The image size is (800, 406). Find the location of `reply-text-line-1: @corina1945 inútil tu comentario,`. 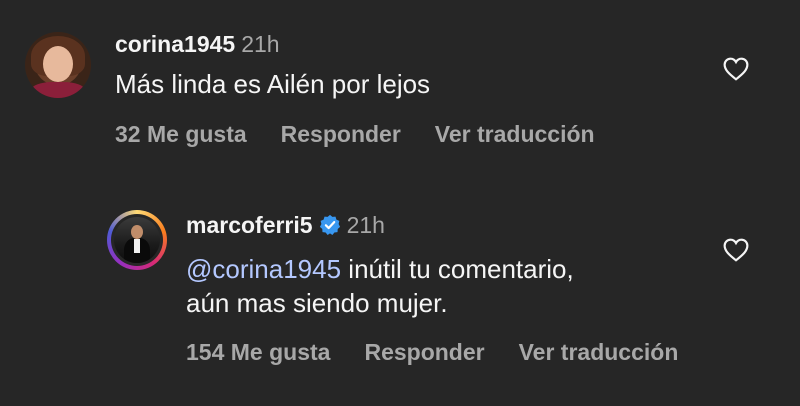

reply-text-line-1: @corina1945 inútil tu comentario, is located at coordinates (380, 269).